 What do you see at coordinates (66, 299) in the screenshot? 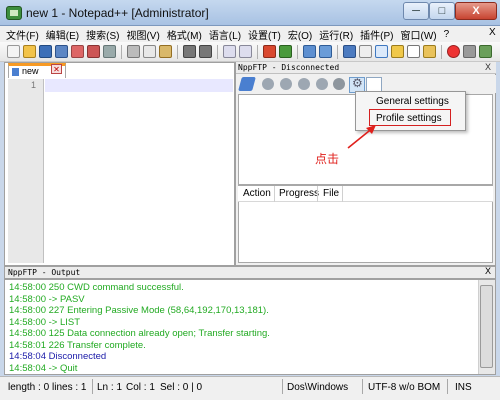
I see `output-message: -> PASV` at bounding box center [66, 299].